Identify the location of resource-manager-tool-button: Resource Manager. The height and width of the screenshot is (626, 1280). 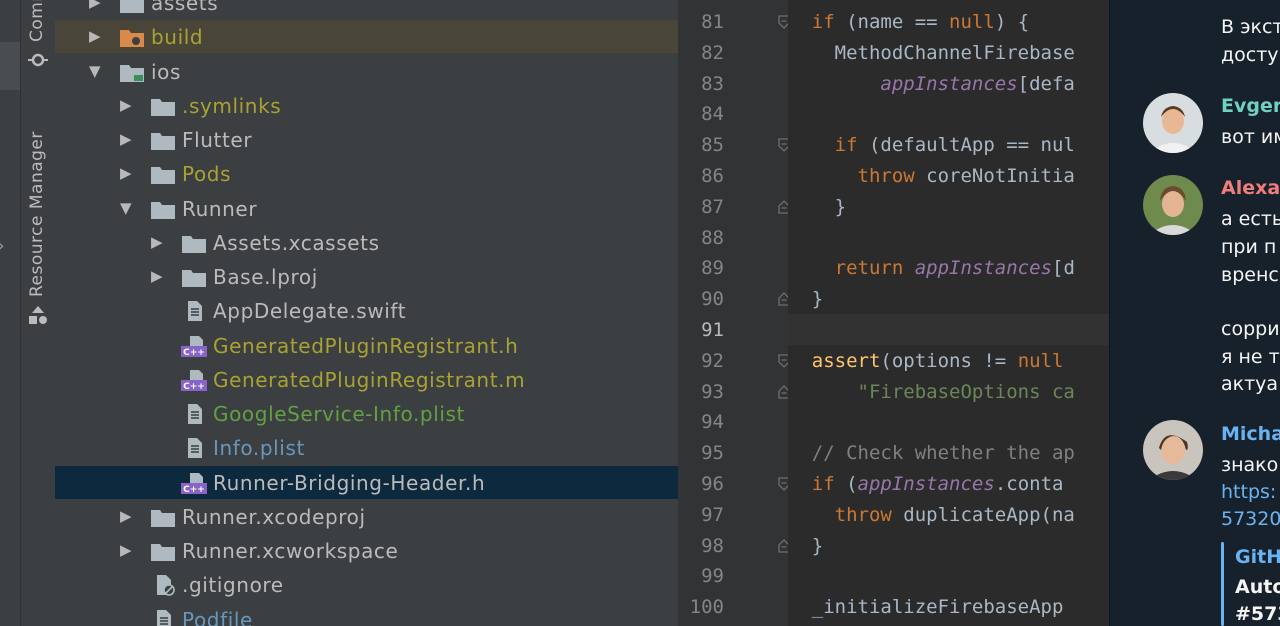
(37, 214).